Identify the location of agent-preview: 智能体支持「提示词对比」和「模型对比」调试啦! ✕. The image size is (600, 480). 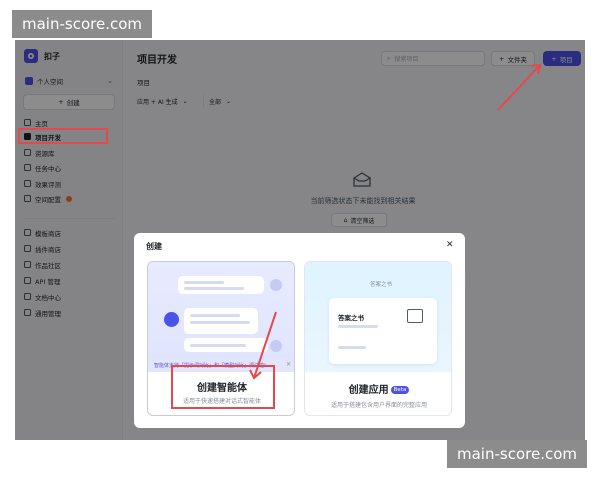
(221, 317).